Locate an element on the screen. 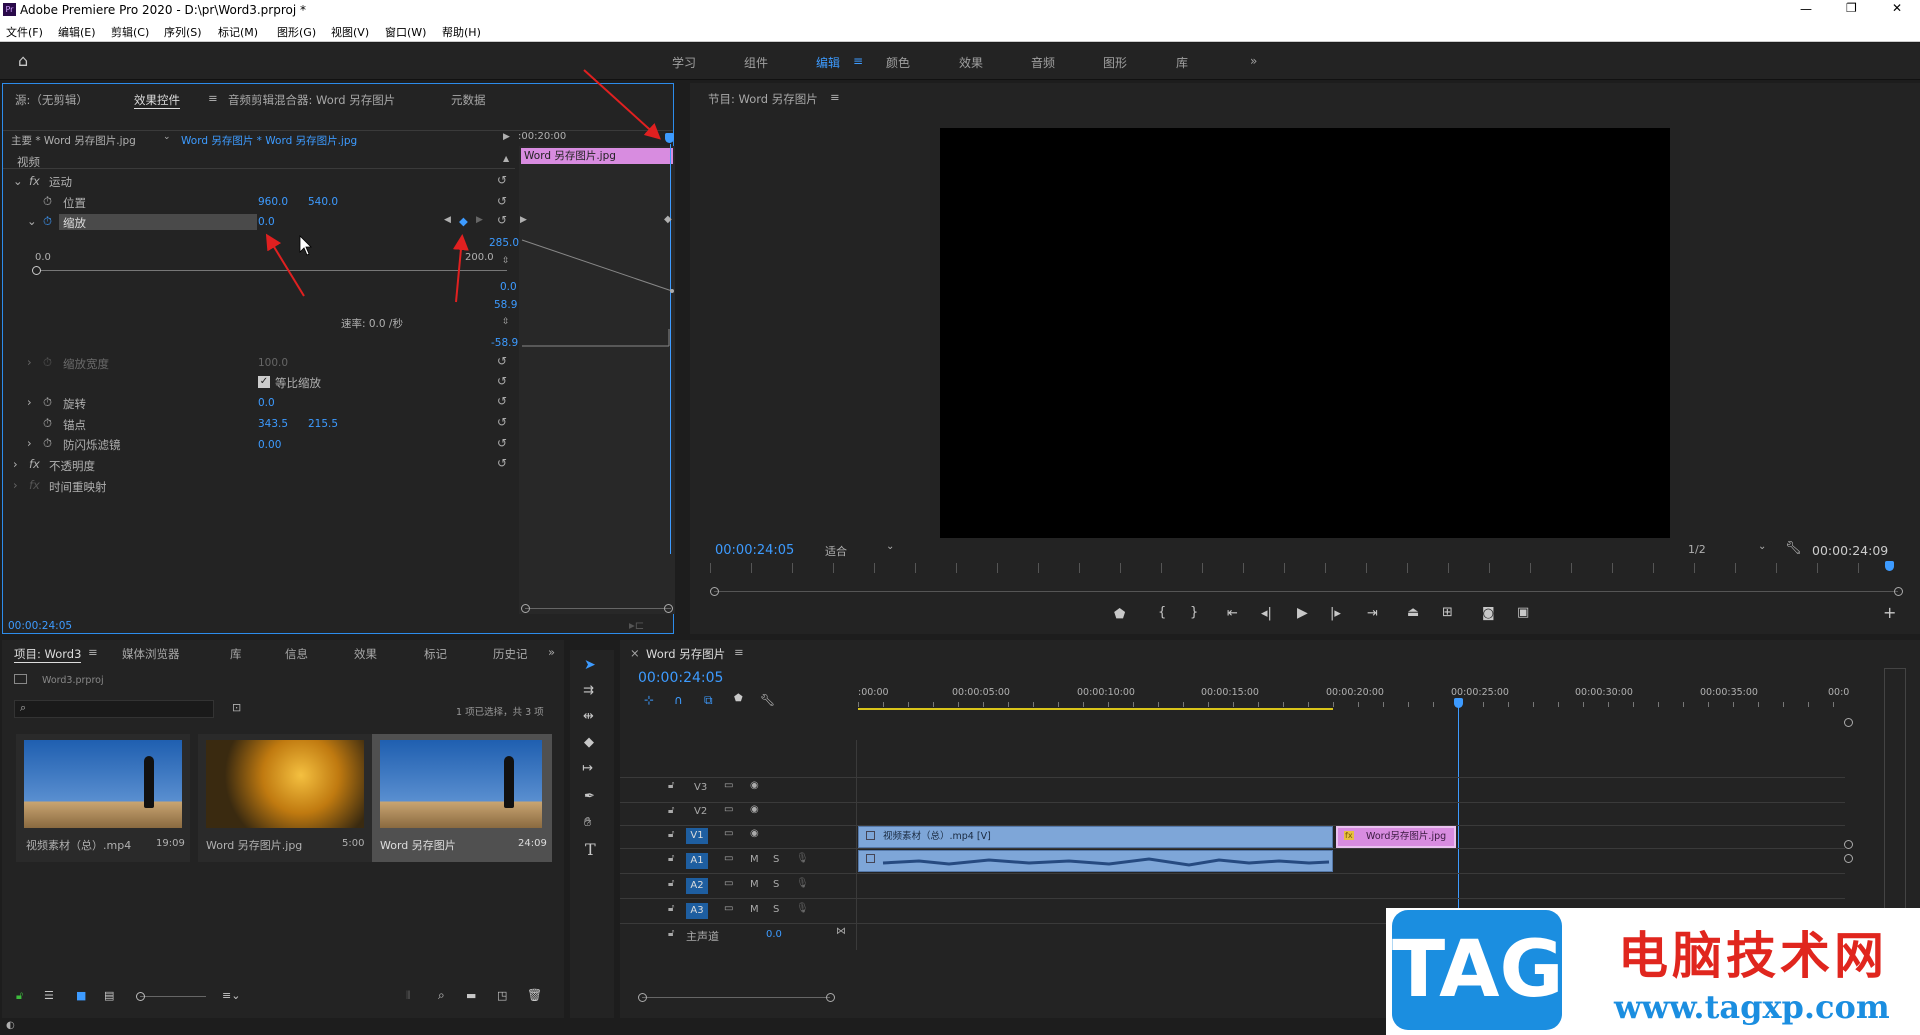  project-item-image: Word 另存图片.jpg 5:00 is located at coordinates (285, 798).